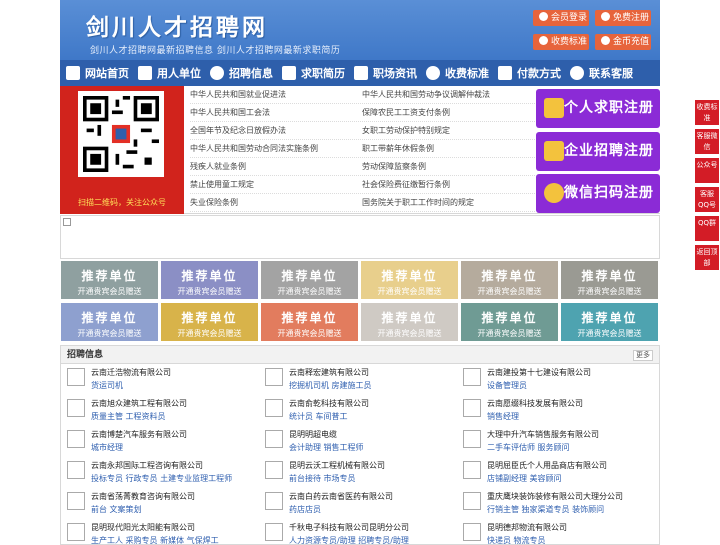 The image size is (720, 545). Describe the element at coordinates (375, 447) in the screenshot. I see `job-positions: 会计助理 销售工程师` at that location.